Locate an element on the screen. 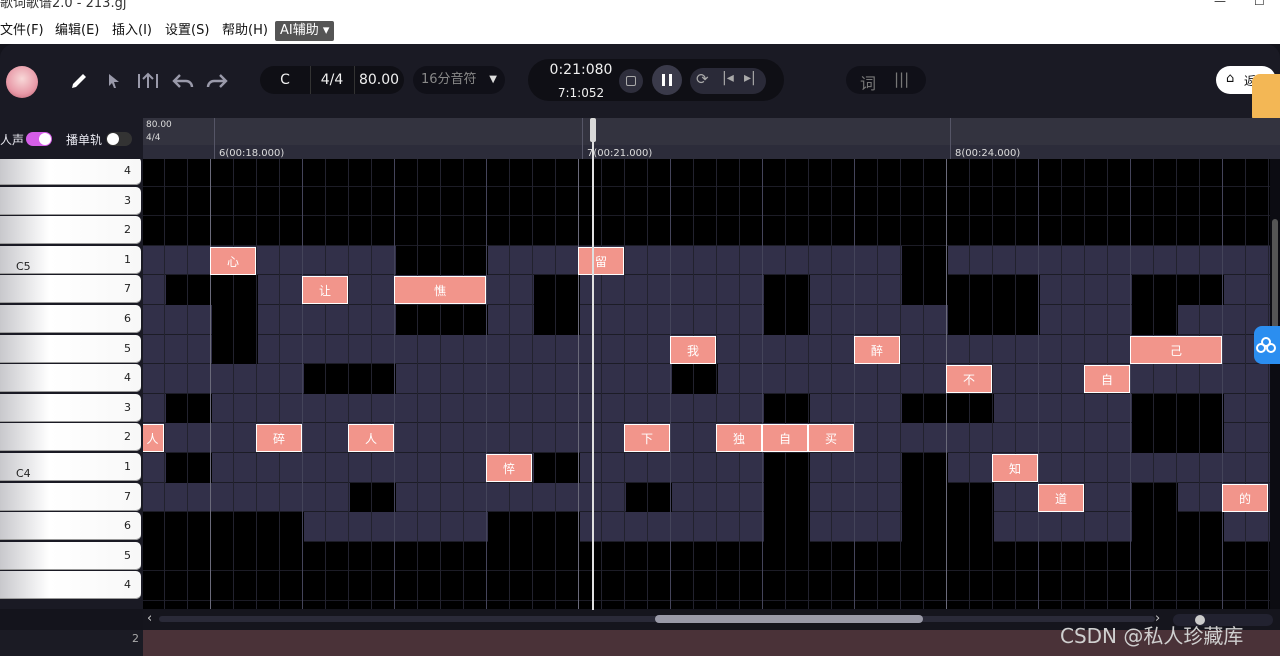 The height and width of the screenshot is (656, 1280). maximize-icon: ☐ is located at coordinates (1259, 4).